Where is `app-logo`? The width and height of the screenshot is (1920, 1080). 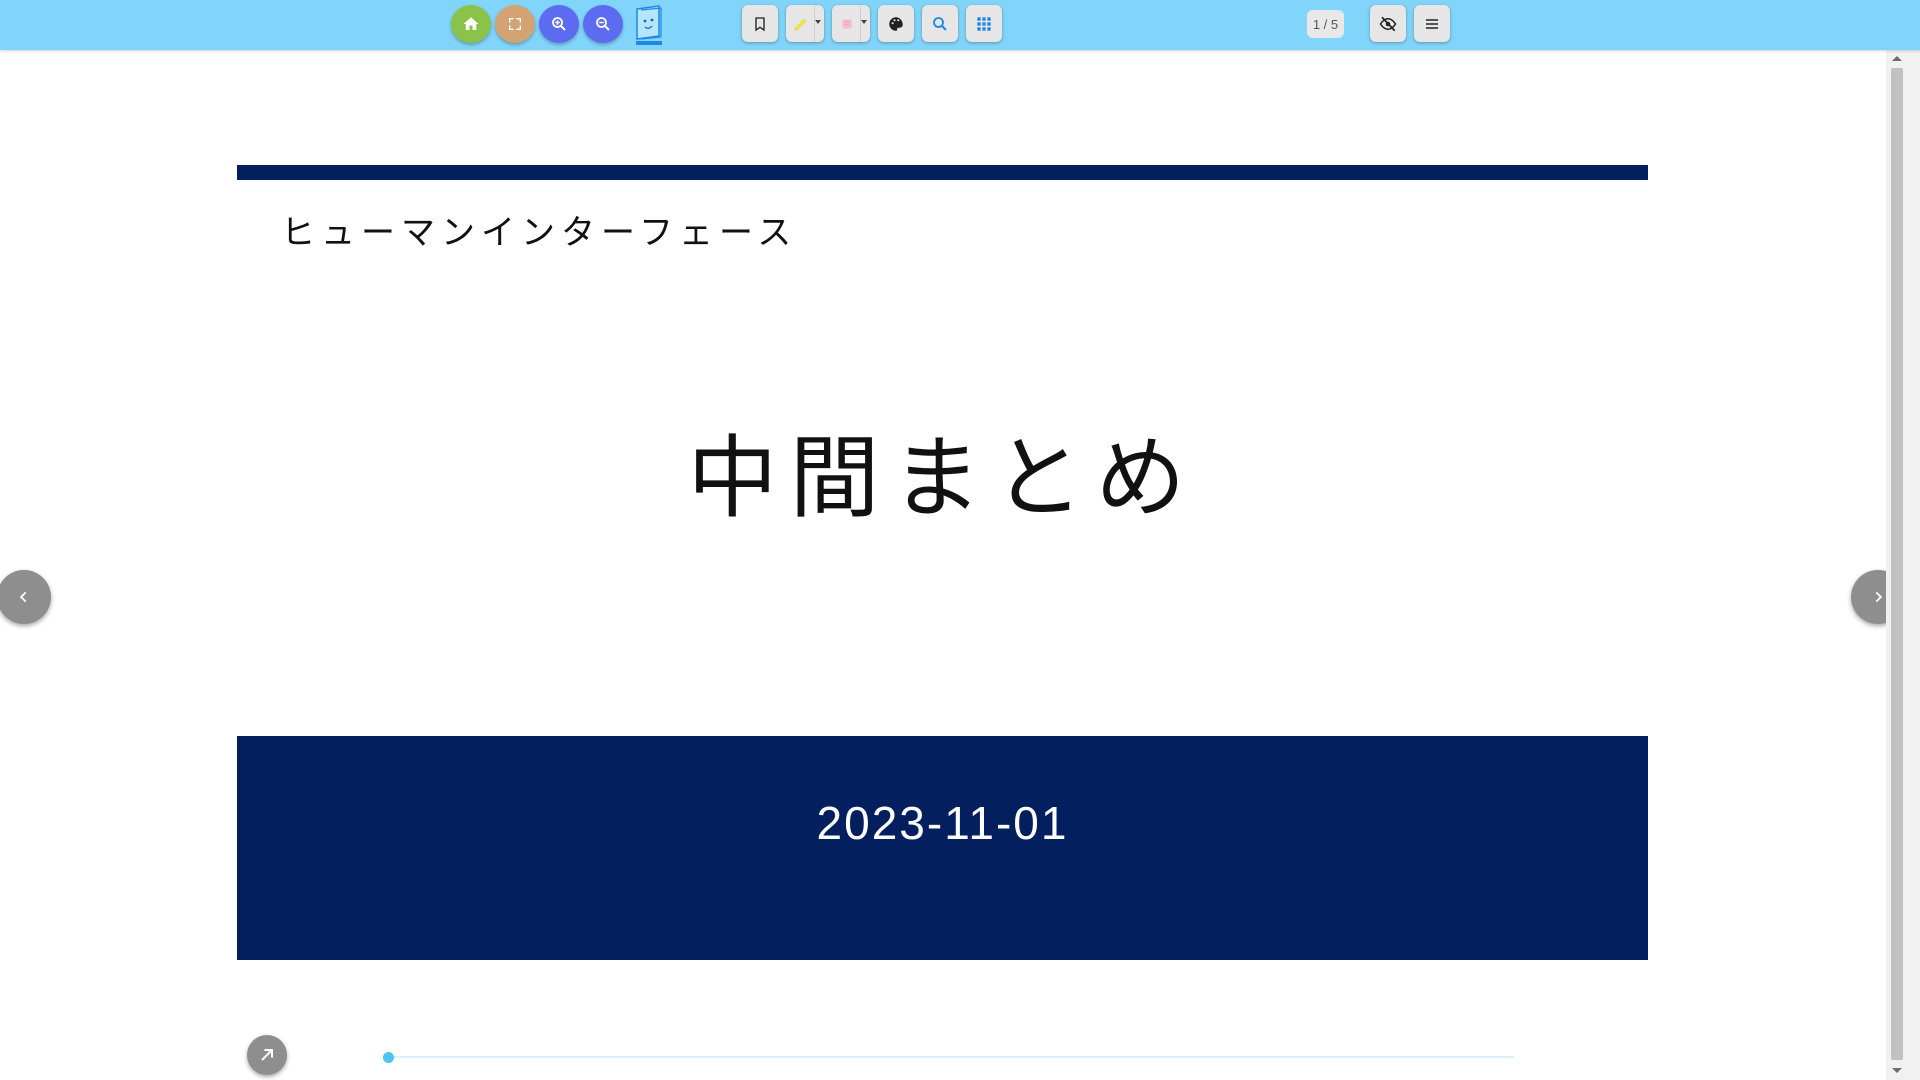 app-logo is located at coordinates (649, 25).